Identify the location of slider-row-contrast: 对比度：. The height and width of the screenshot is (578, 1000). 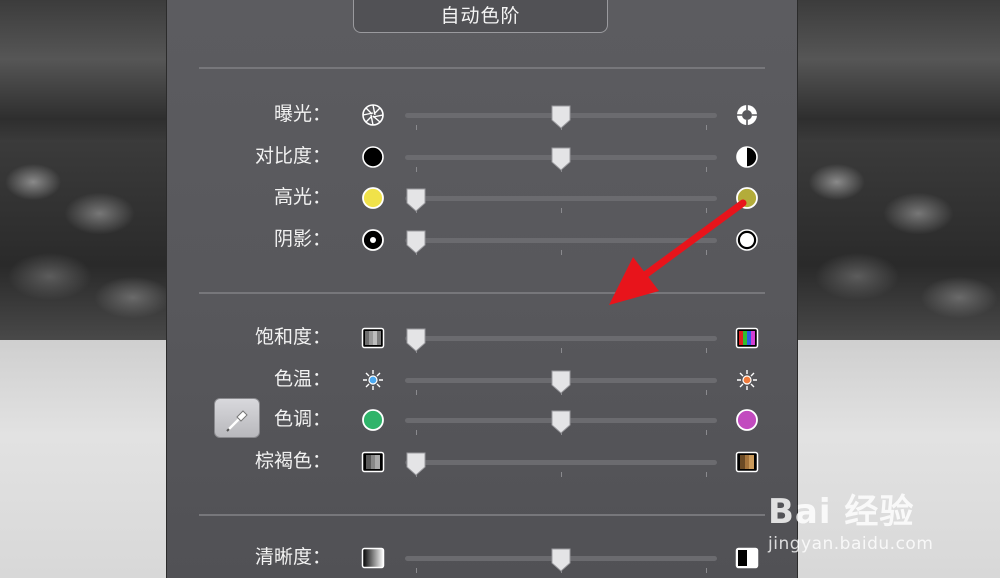
(482, 156).